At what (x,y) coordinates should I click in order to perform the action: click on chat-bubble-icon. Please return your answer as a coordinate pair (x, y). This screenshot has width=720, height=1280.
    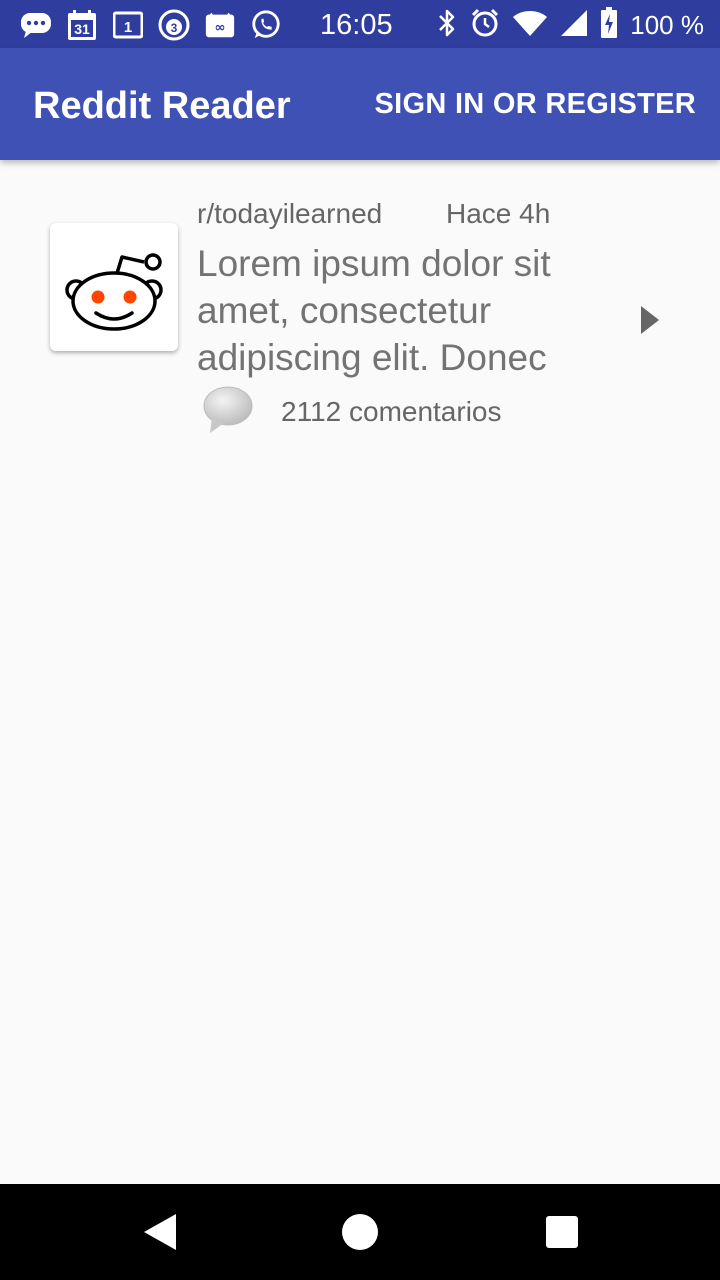
    Looking at the image, I should click on (36, 25).